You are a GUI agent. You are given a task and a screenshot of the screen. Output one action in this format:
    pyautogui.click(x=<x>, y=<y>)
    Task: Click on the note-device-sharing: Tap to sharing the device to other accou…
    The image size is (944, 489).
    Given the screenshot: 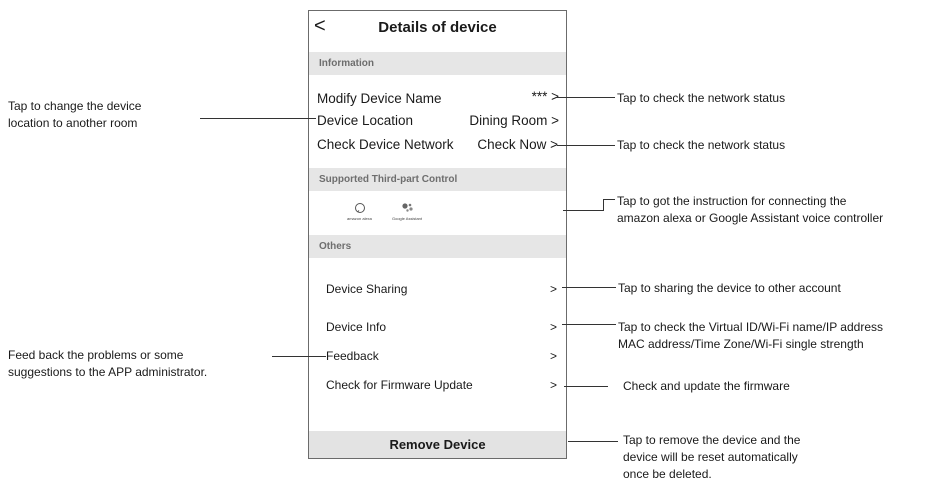 What is the action you would take?
    pyautogui.click(x=729, y=288)
    